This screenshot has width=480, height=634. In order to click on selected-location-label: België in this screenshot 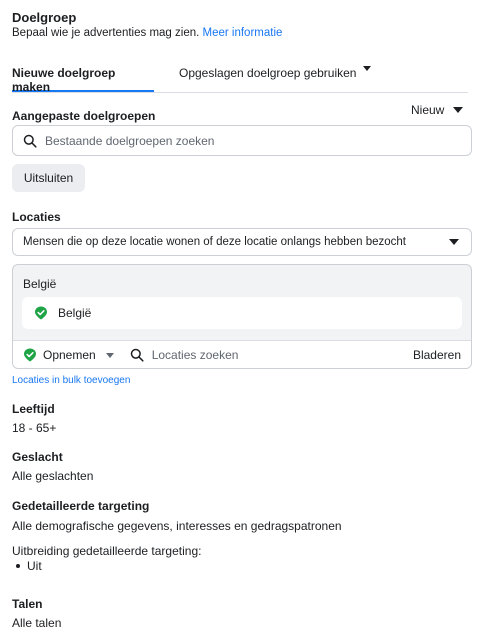, I will do `click(75, 313)`.